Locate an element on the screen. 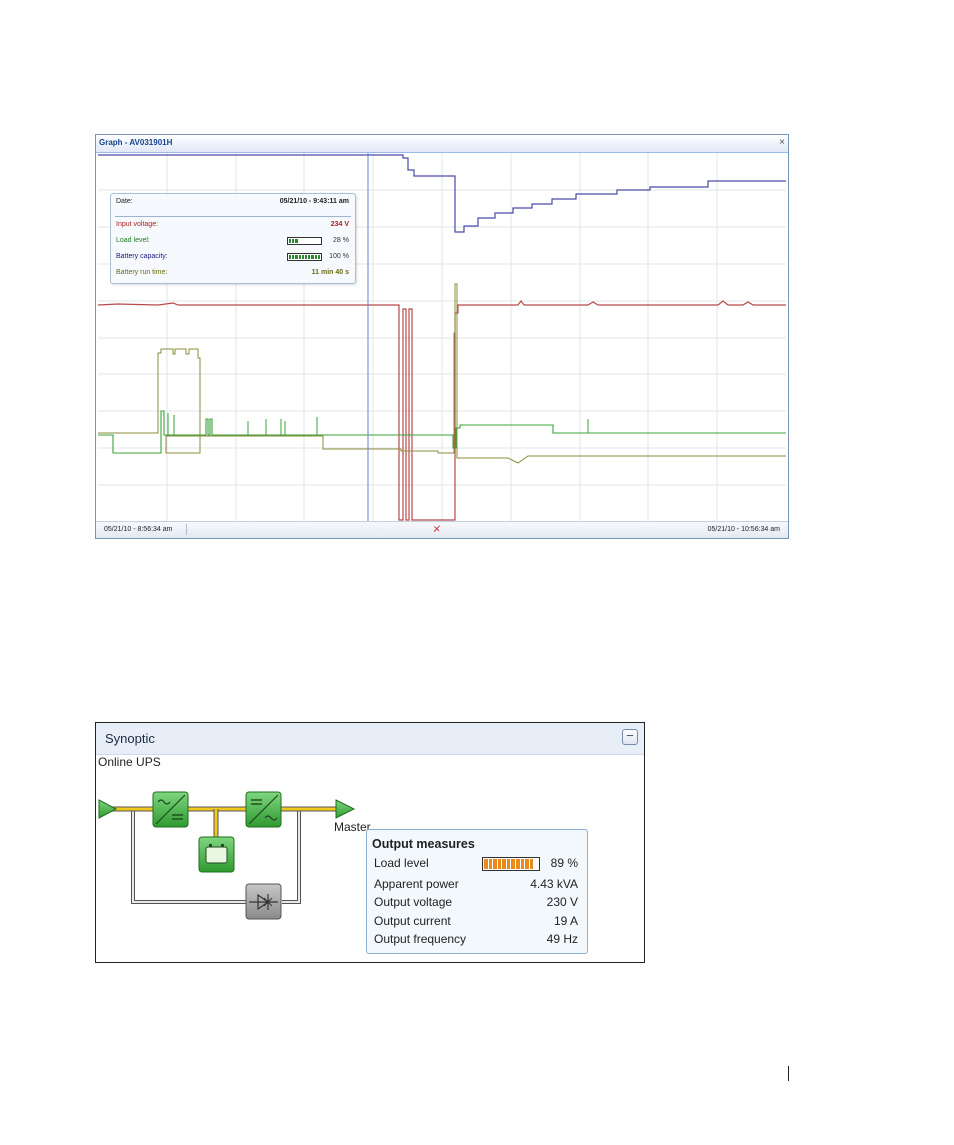  output-arrow-icon is located at coordinates (345, 809).